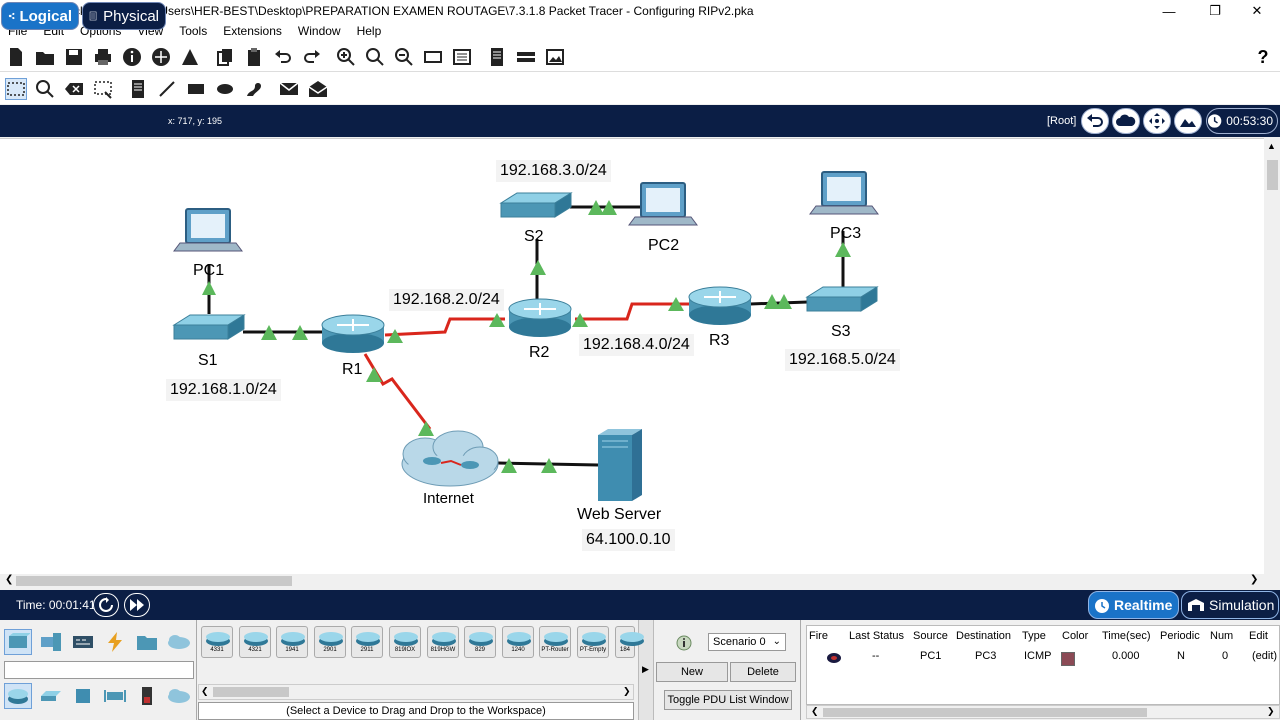 This screenshot has height=720, width=1280. What do you see at coordinates (462, 57) in the screenshot?
I see `custom-device-icon` at bounding box center [462, 57].